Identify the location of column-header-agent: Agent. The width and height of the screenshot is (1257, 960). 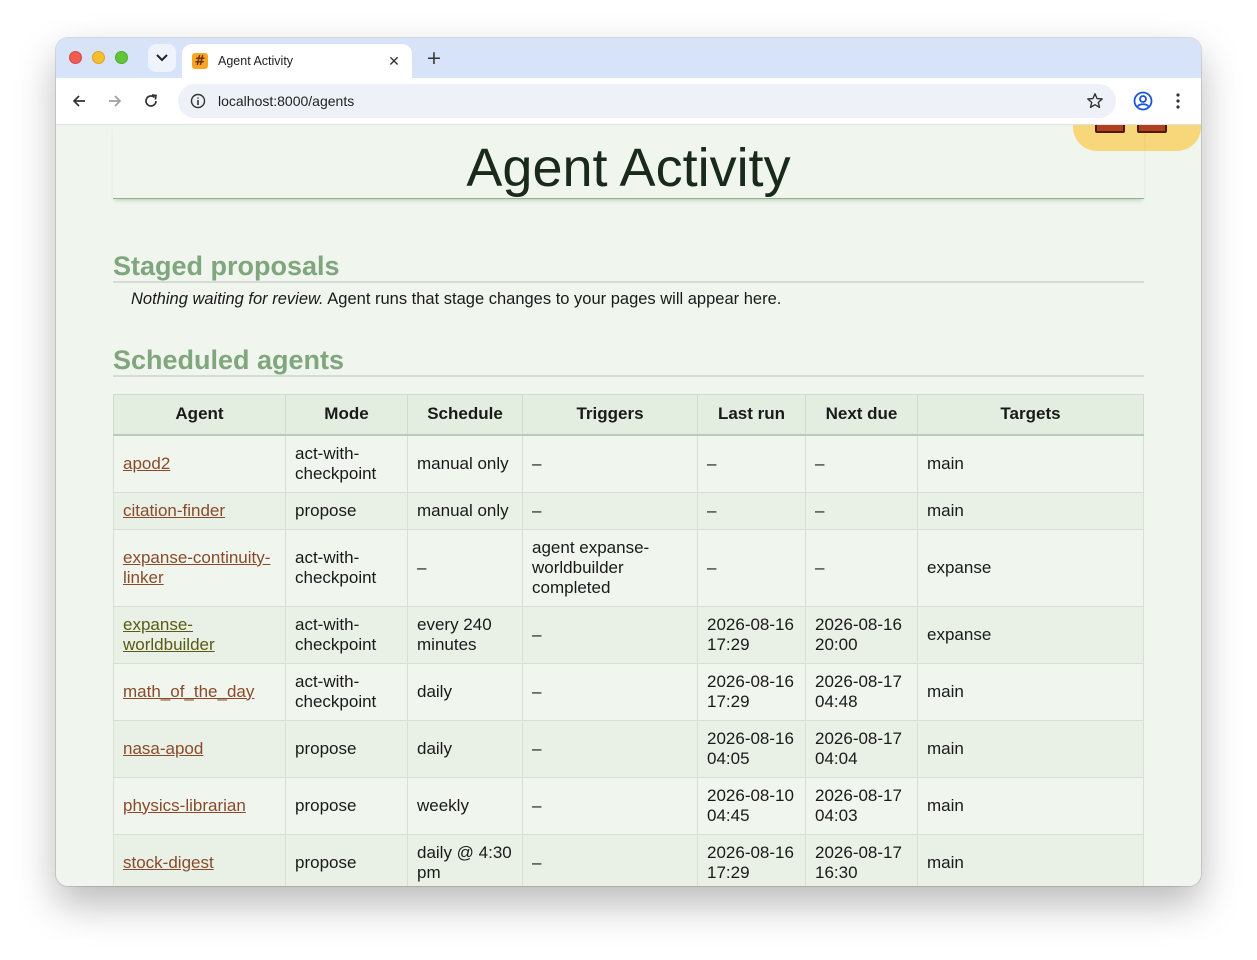
(199, 415).